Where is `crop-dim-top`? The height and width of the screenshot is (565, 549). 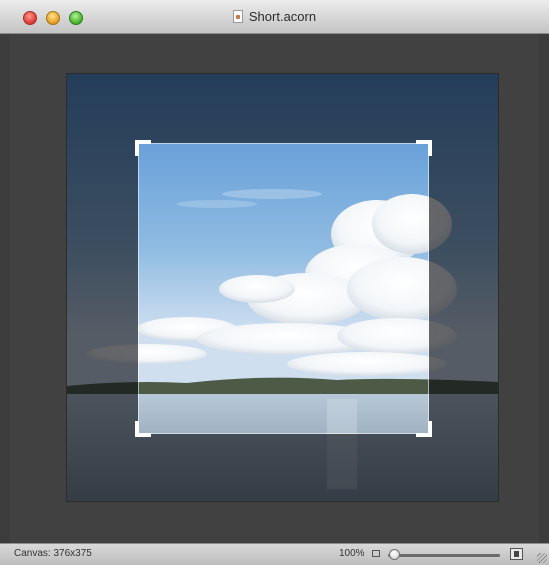 crop-dim-top is located at coordinates (282, 108).